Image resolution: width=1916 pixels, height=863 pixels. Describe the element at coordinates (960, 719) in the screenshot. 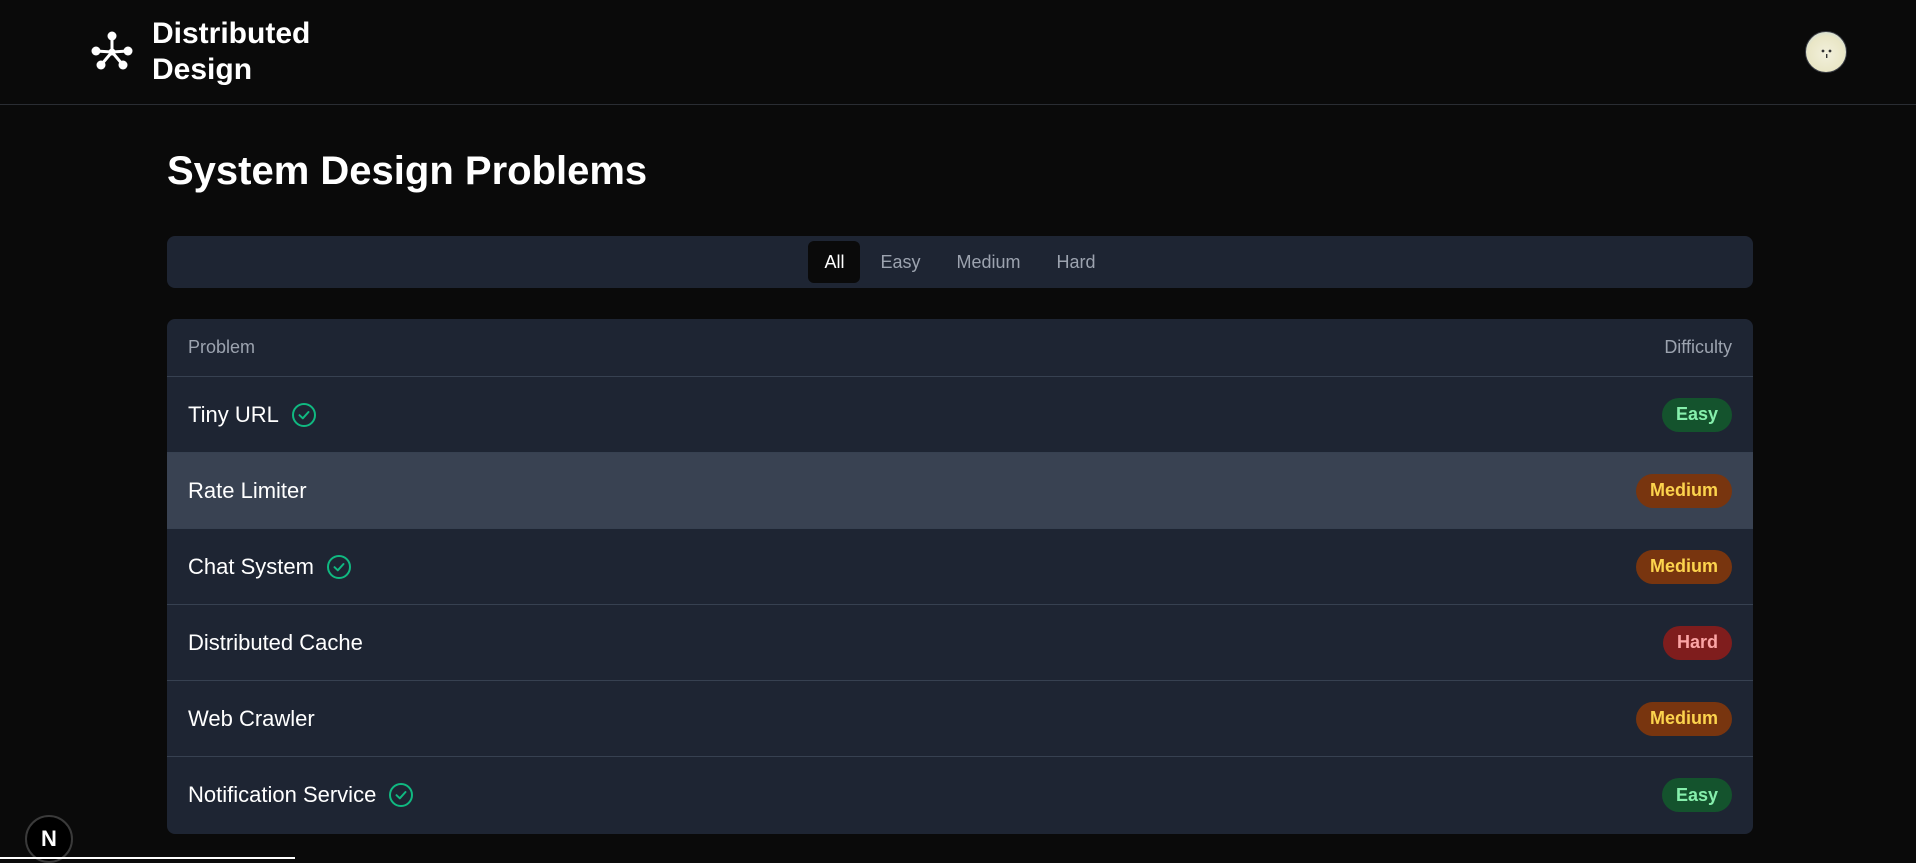

I see `table-row: Web Crawler Medium` at that location.